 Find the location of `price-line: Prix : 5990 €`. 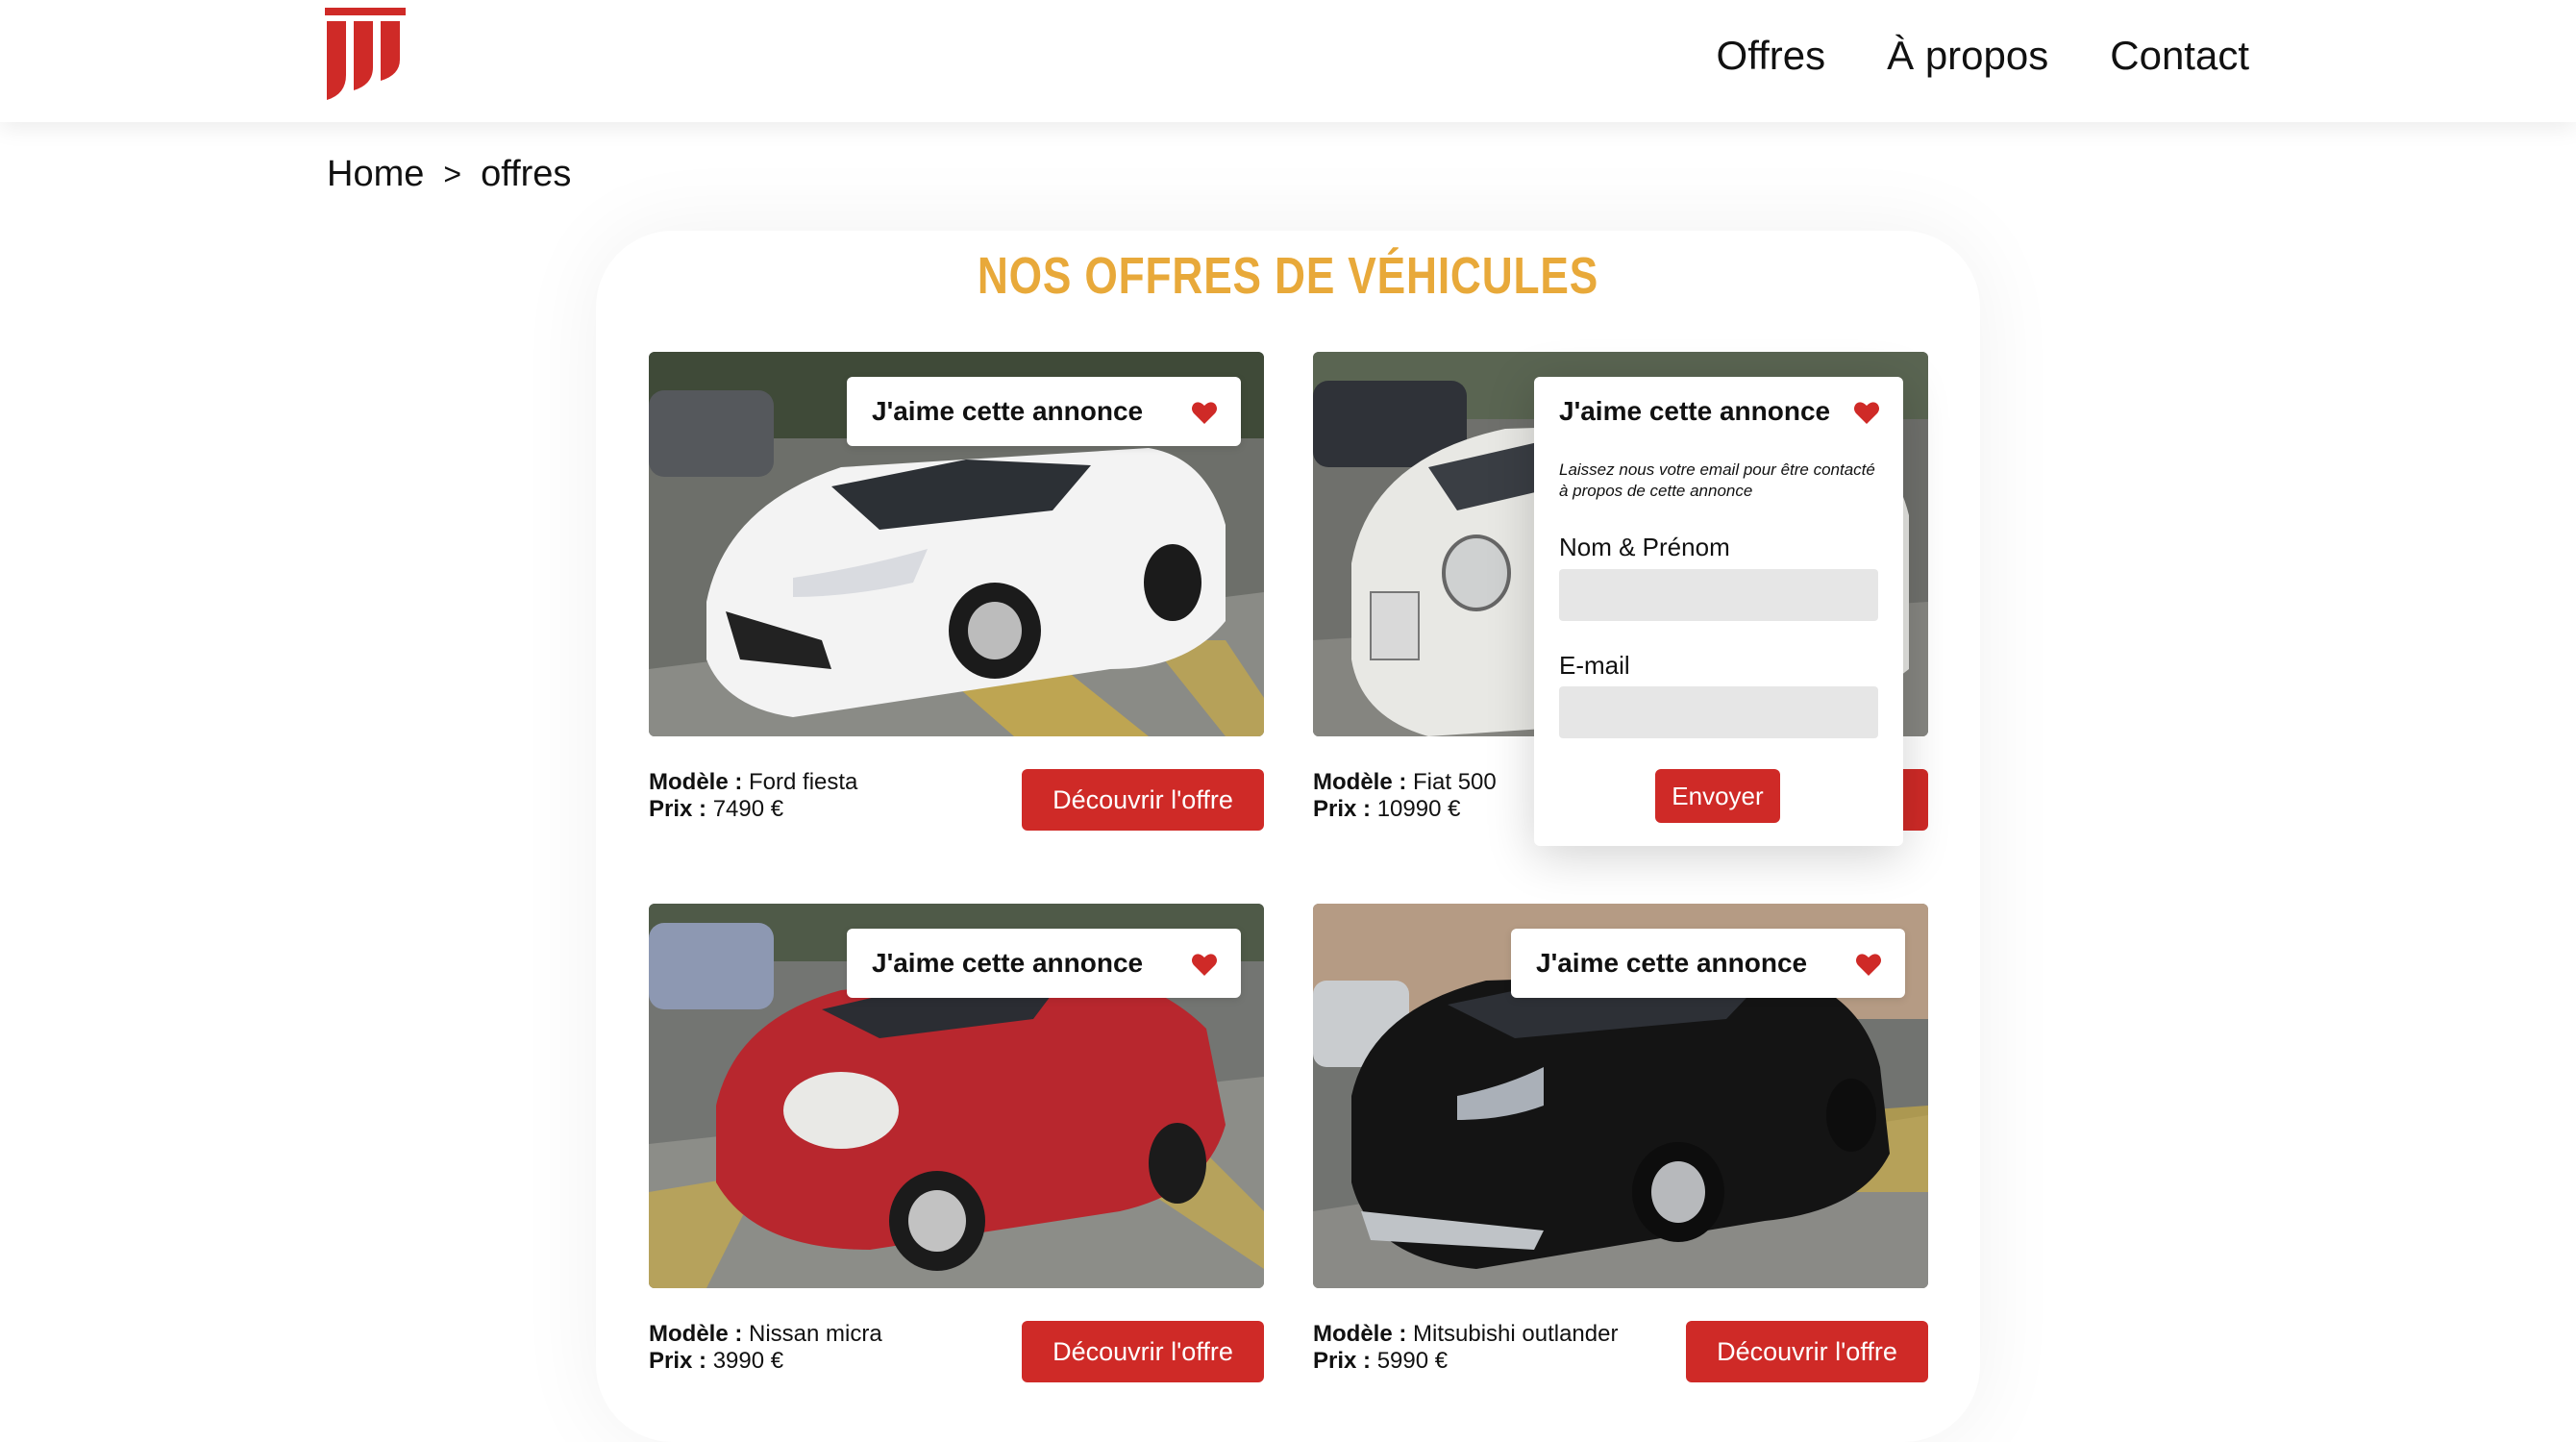

price-line: Prix : 5990 € is located at coordinates (1465, 1361).